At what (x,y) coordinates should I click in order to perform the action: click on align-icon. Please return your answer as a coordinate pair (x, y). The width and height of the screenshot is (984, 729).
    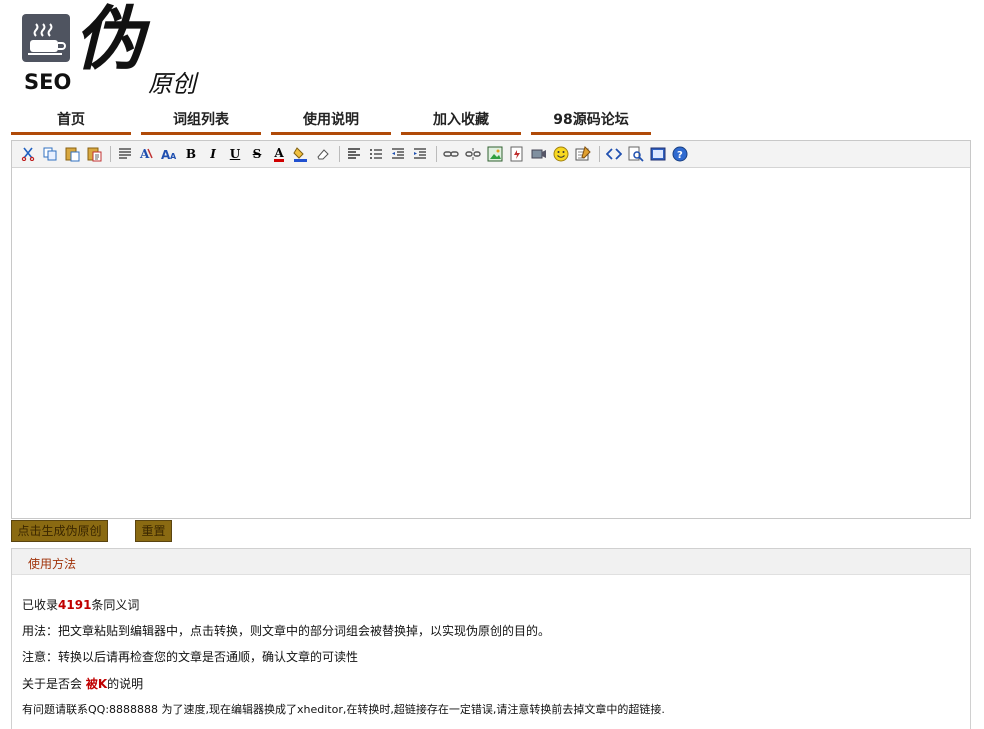
    Looking at the image, I should click on (354, 154).